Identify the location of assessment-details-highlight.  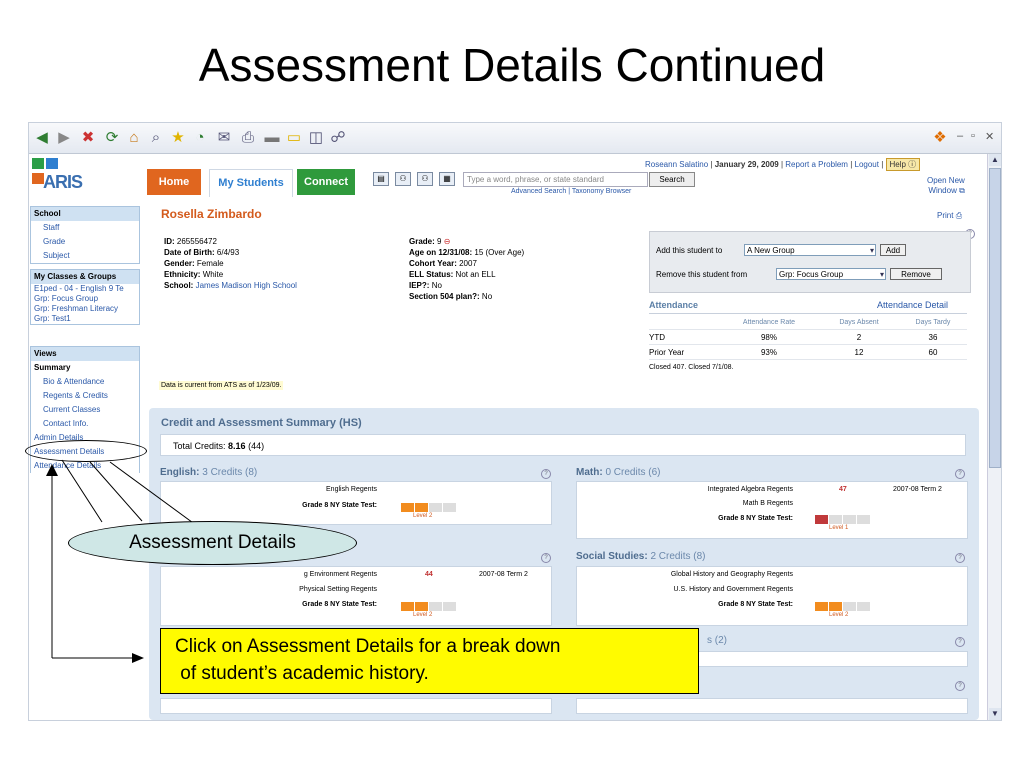
(86, 451).